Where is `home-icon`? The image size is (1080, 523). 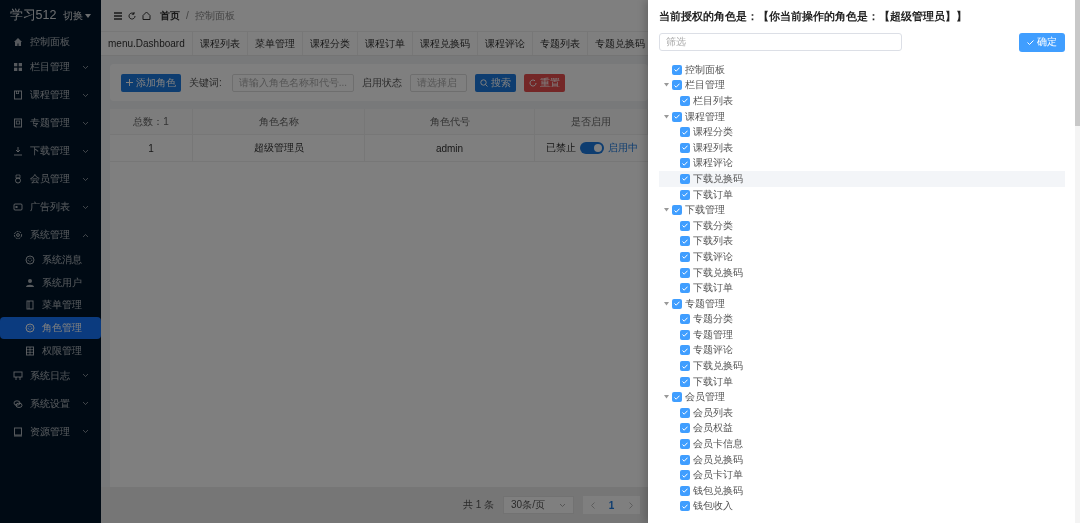
home-icon is located at coordinates (146, 15).